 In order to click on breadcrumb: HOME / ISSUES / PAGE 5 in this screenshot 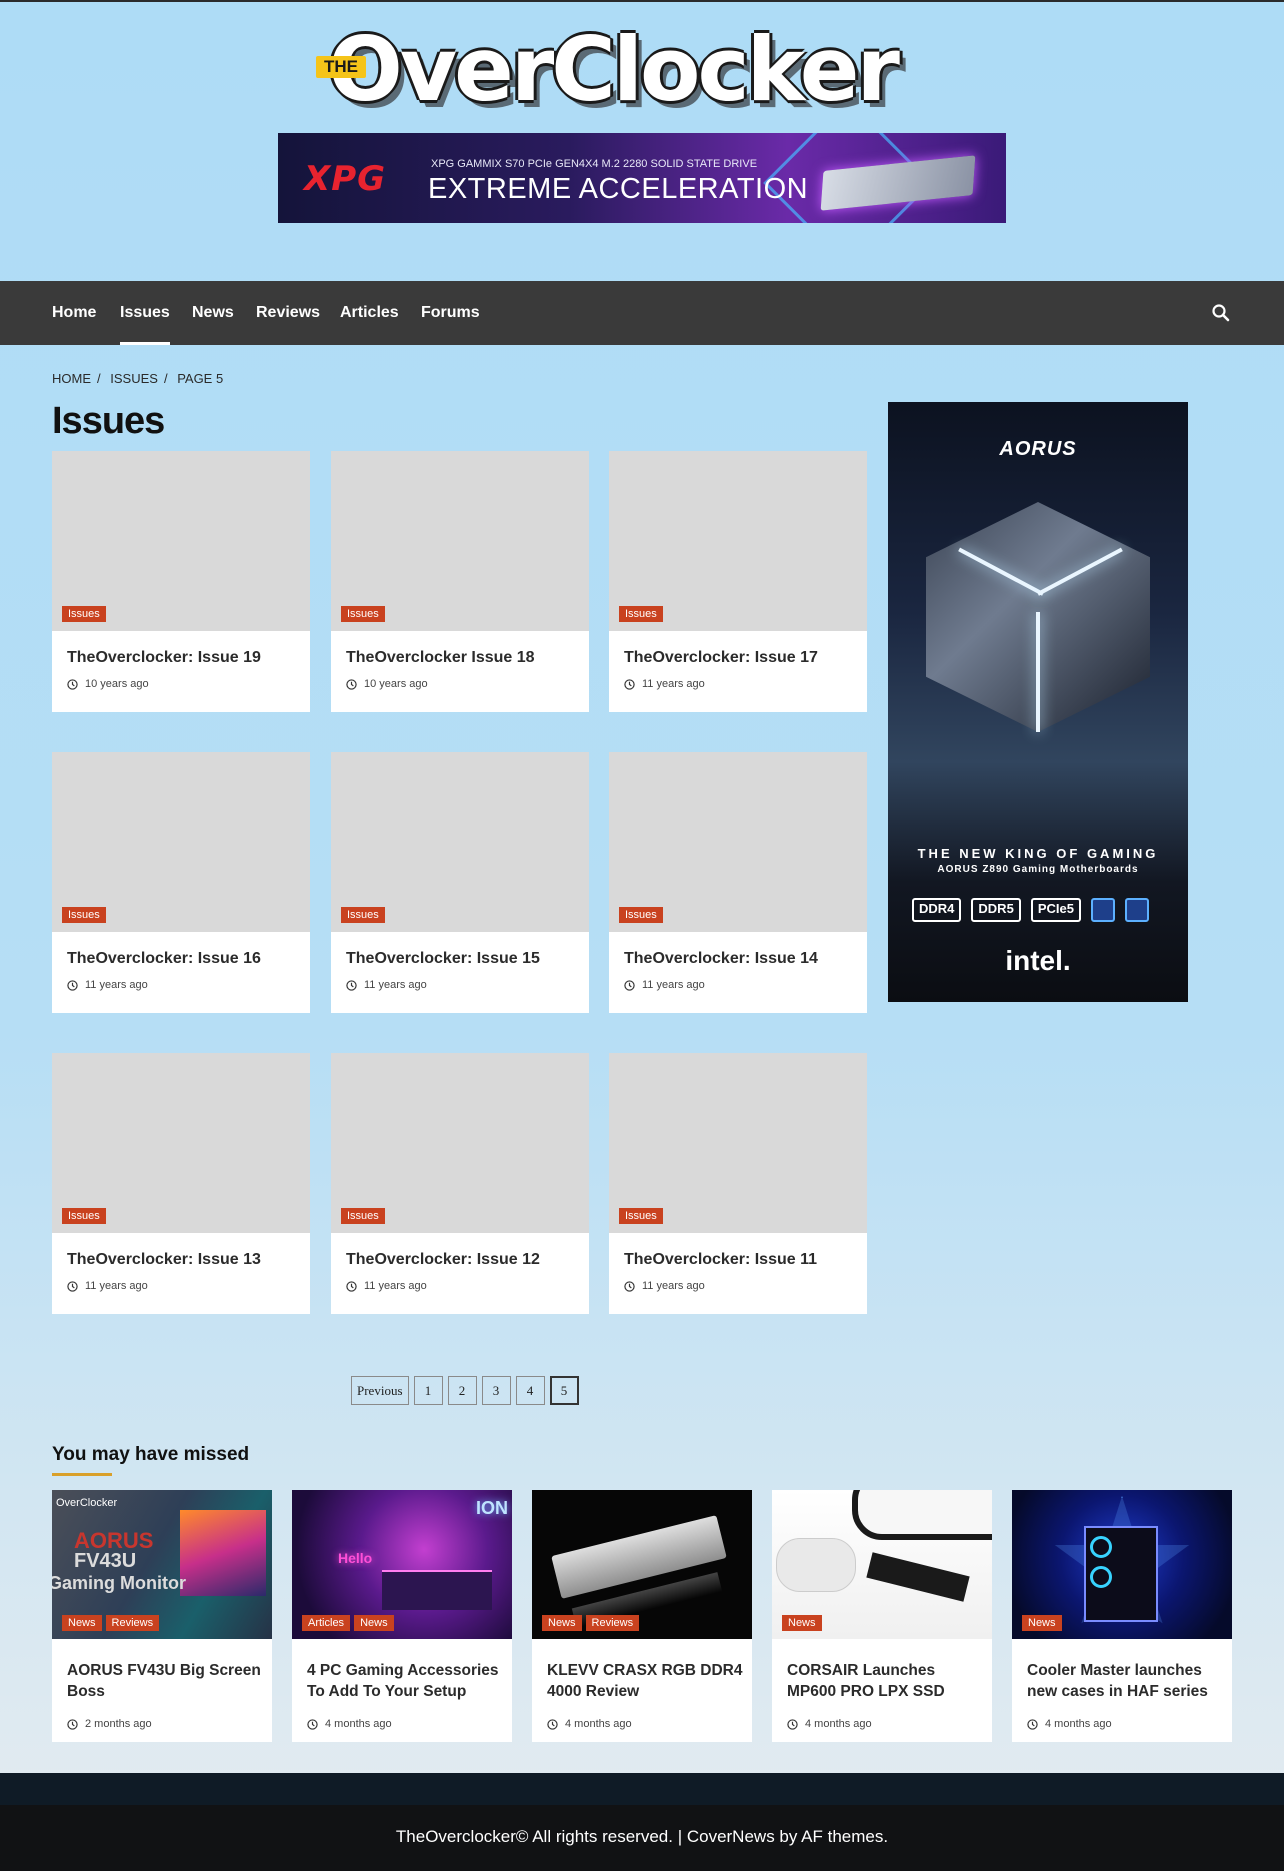, I will do `click(140, 378)`.